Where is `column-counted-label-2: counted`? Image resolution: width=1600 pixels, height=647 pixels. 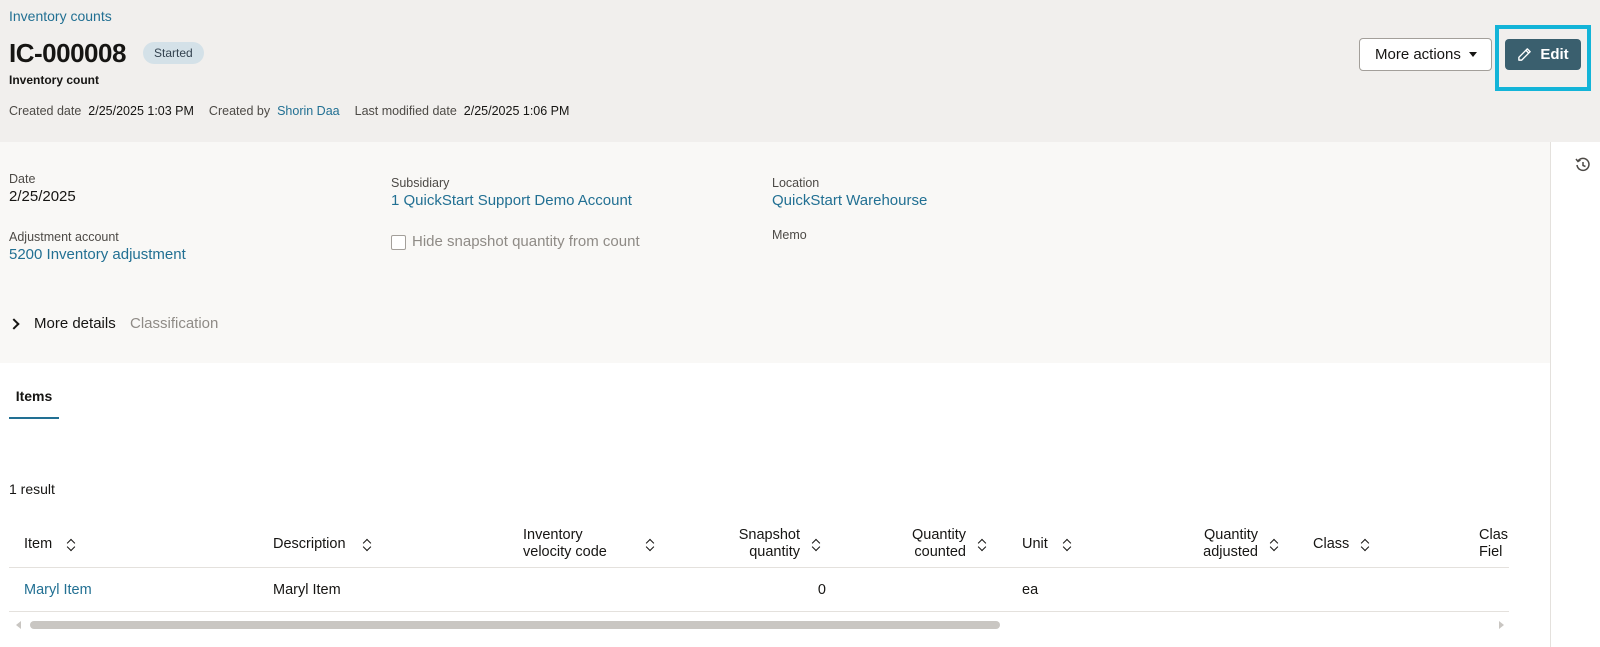 column-counted-label-2: counted is located at coordinates (940, 552).